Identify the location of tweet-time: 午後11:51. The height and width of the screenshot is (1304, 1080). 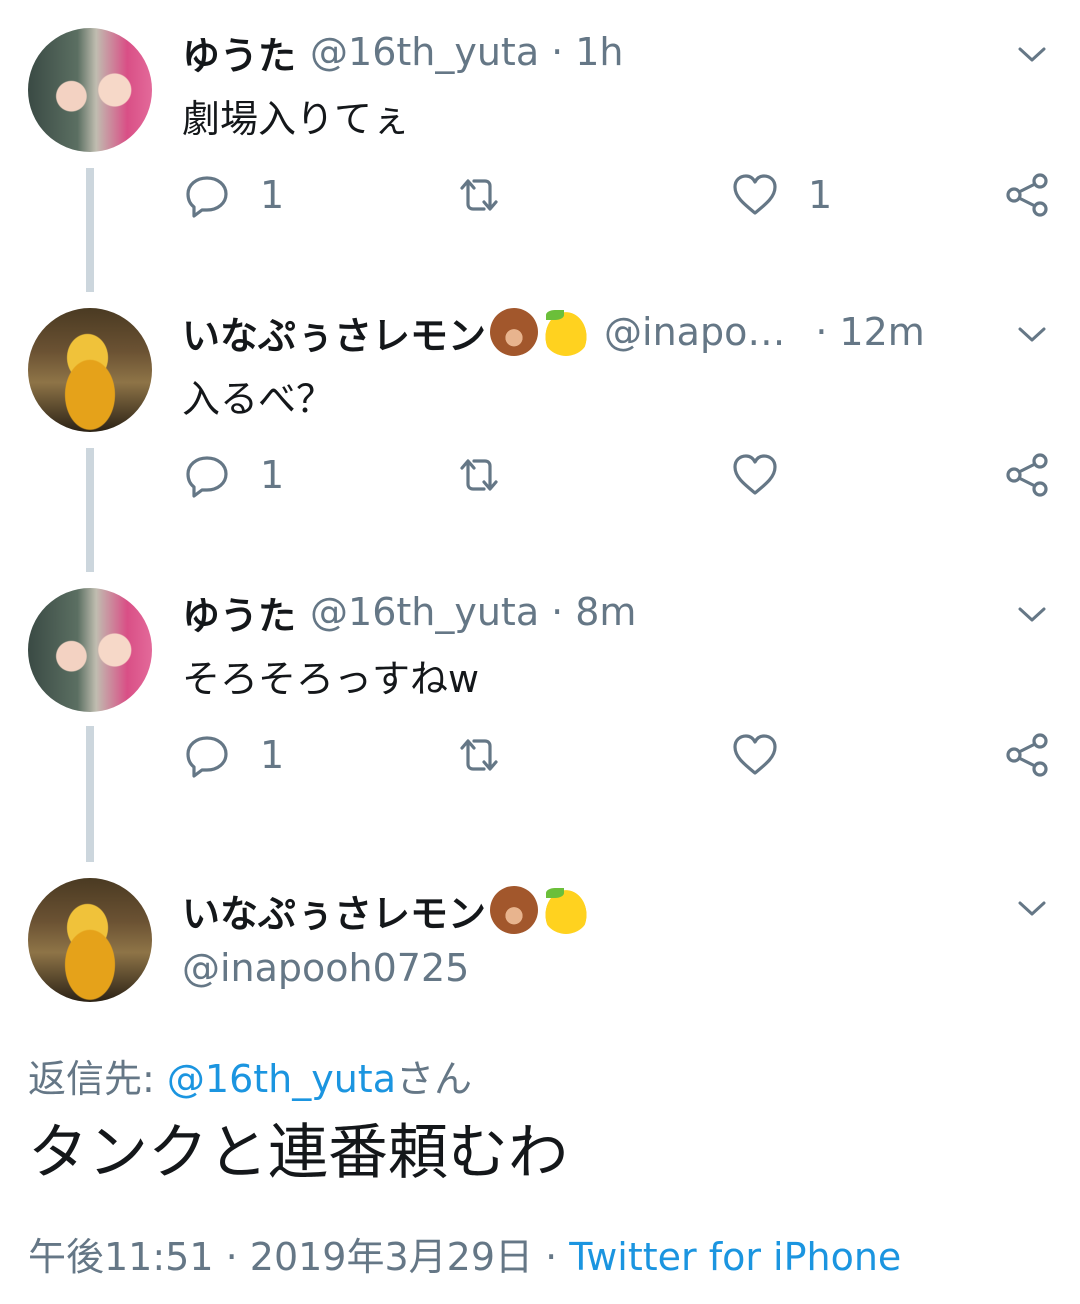
(121, 1257).